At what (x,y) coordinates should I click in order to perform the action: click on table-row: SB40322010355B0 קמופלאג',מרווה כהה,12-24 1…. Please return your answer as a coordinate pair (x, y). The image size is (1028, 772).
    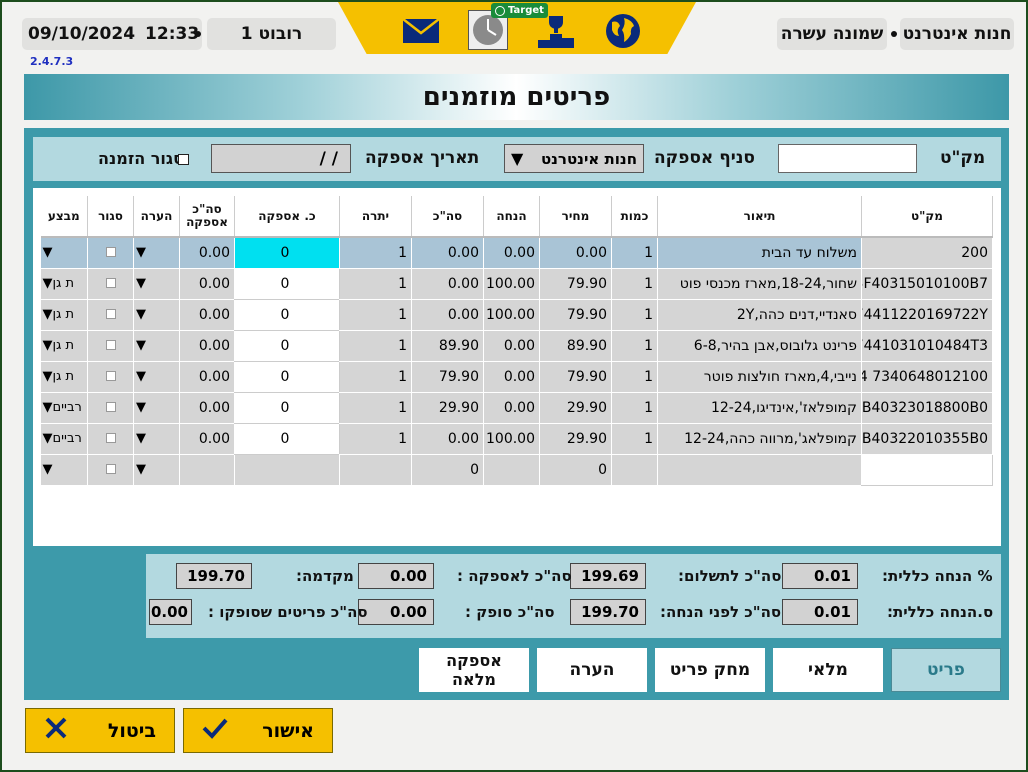
    Looking at the image, I should click on (516, 439).